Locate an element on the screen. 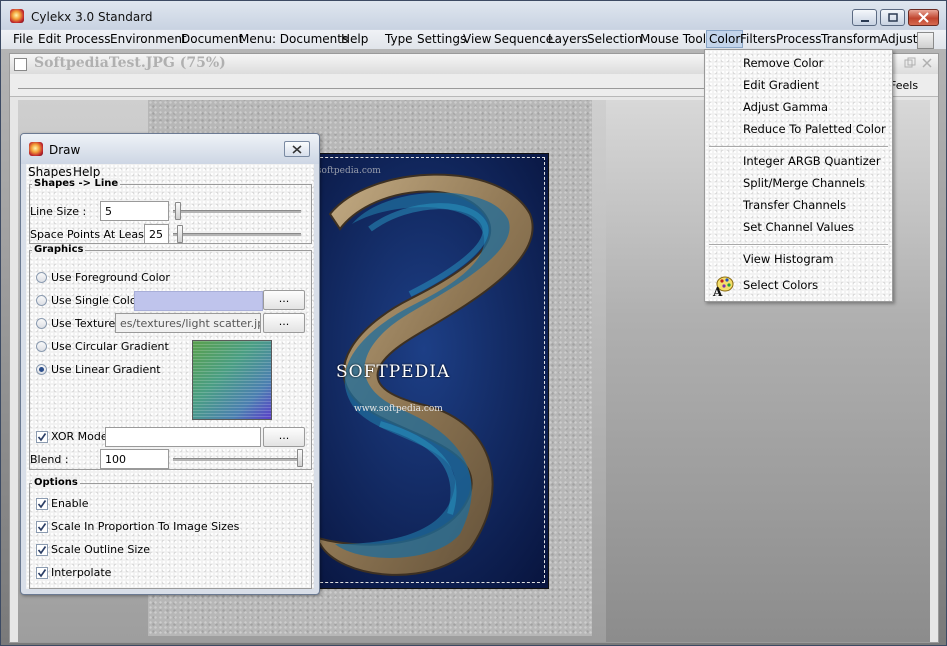 This screenshot has height=646, width=947. menu-item-transform: Transform is located at coordinates (851, 39).